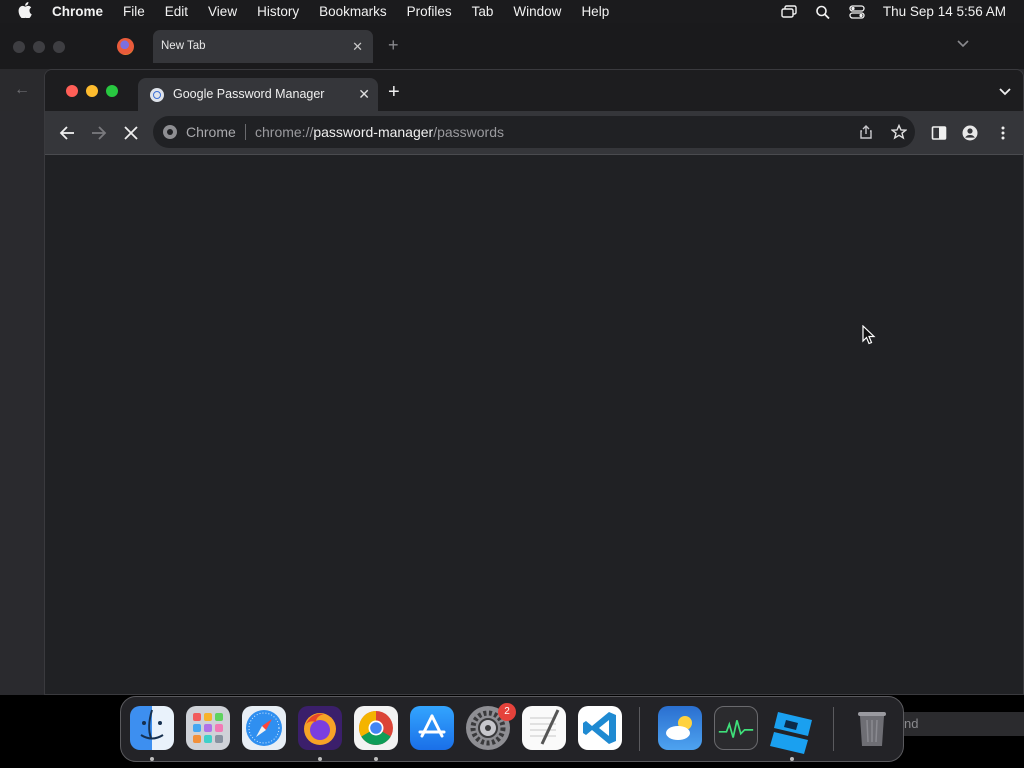  I want to click on menu-profiles: Profiles, so click(429, 11).